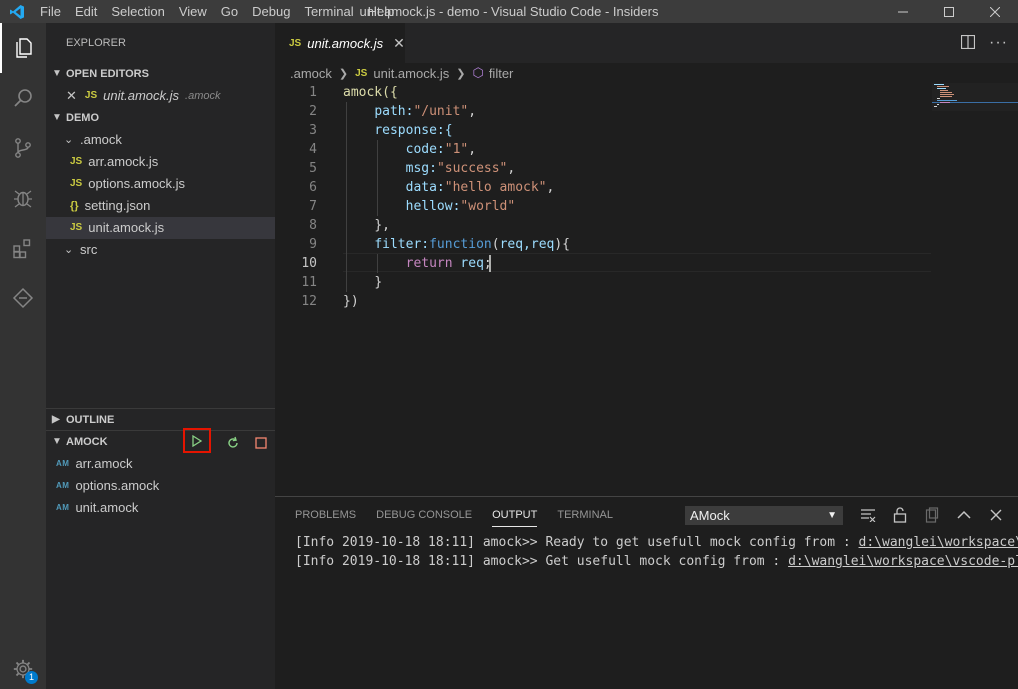 The image size is (1018, 689). I want to click on folder-name: .amock, so click(101, 139).